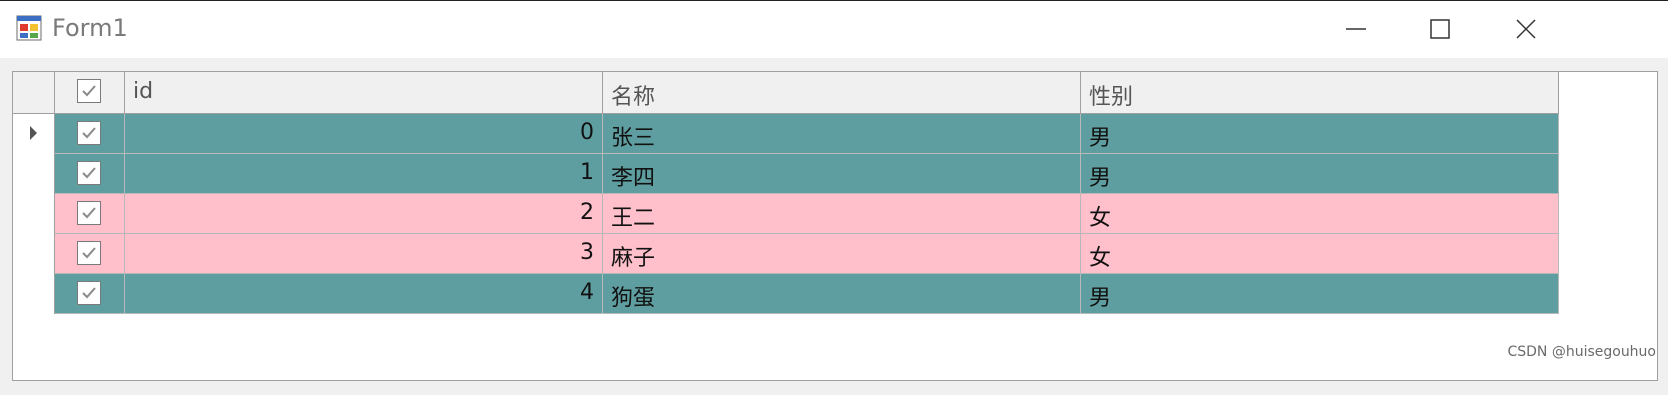  I want to click on name-cell: 李四, so click(842, 174).